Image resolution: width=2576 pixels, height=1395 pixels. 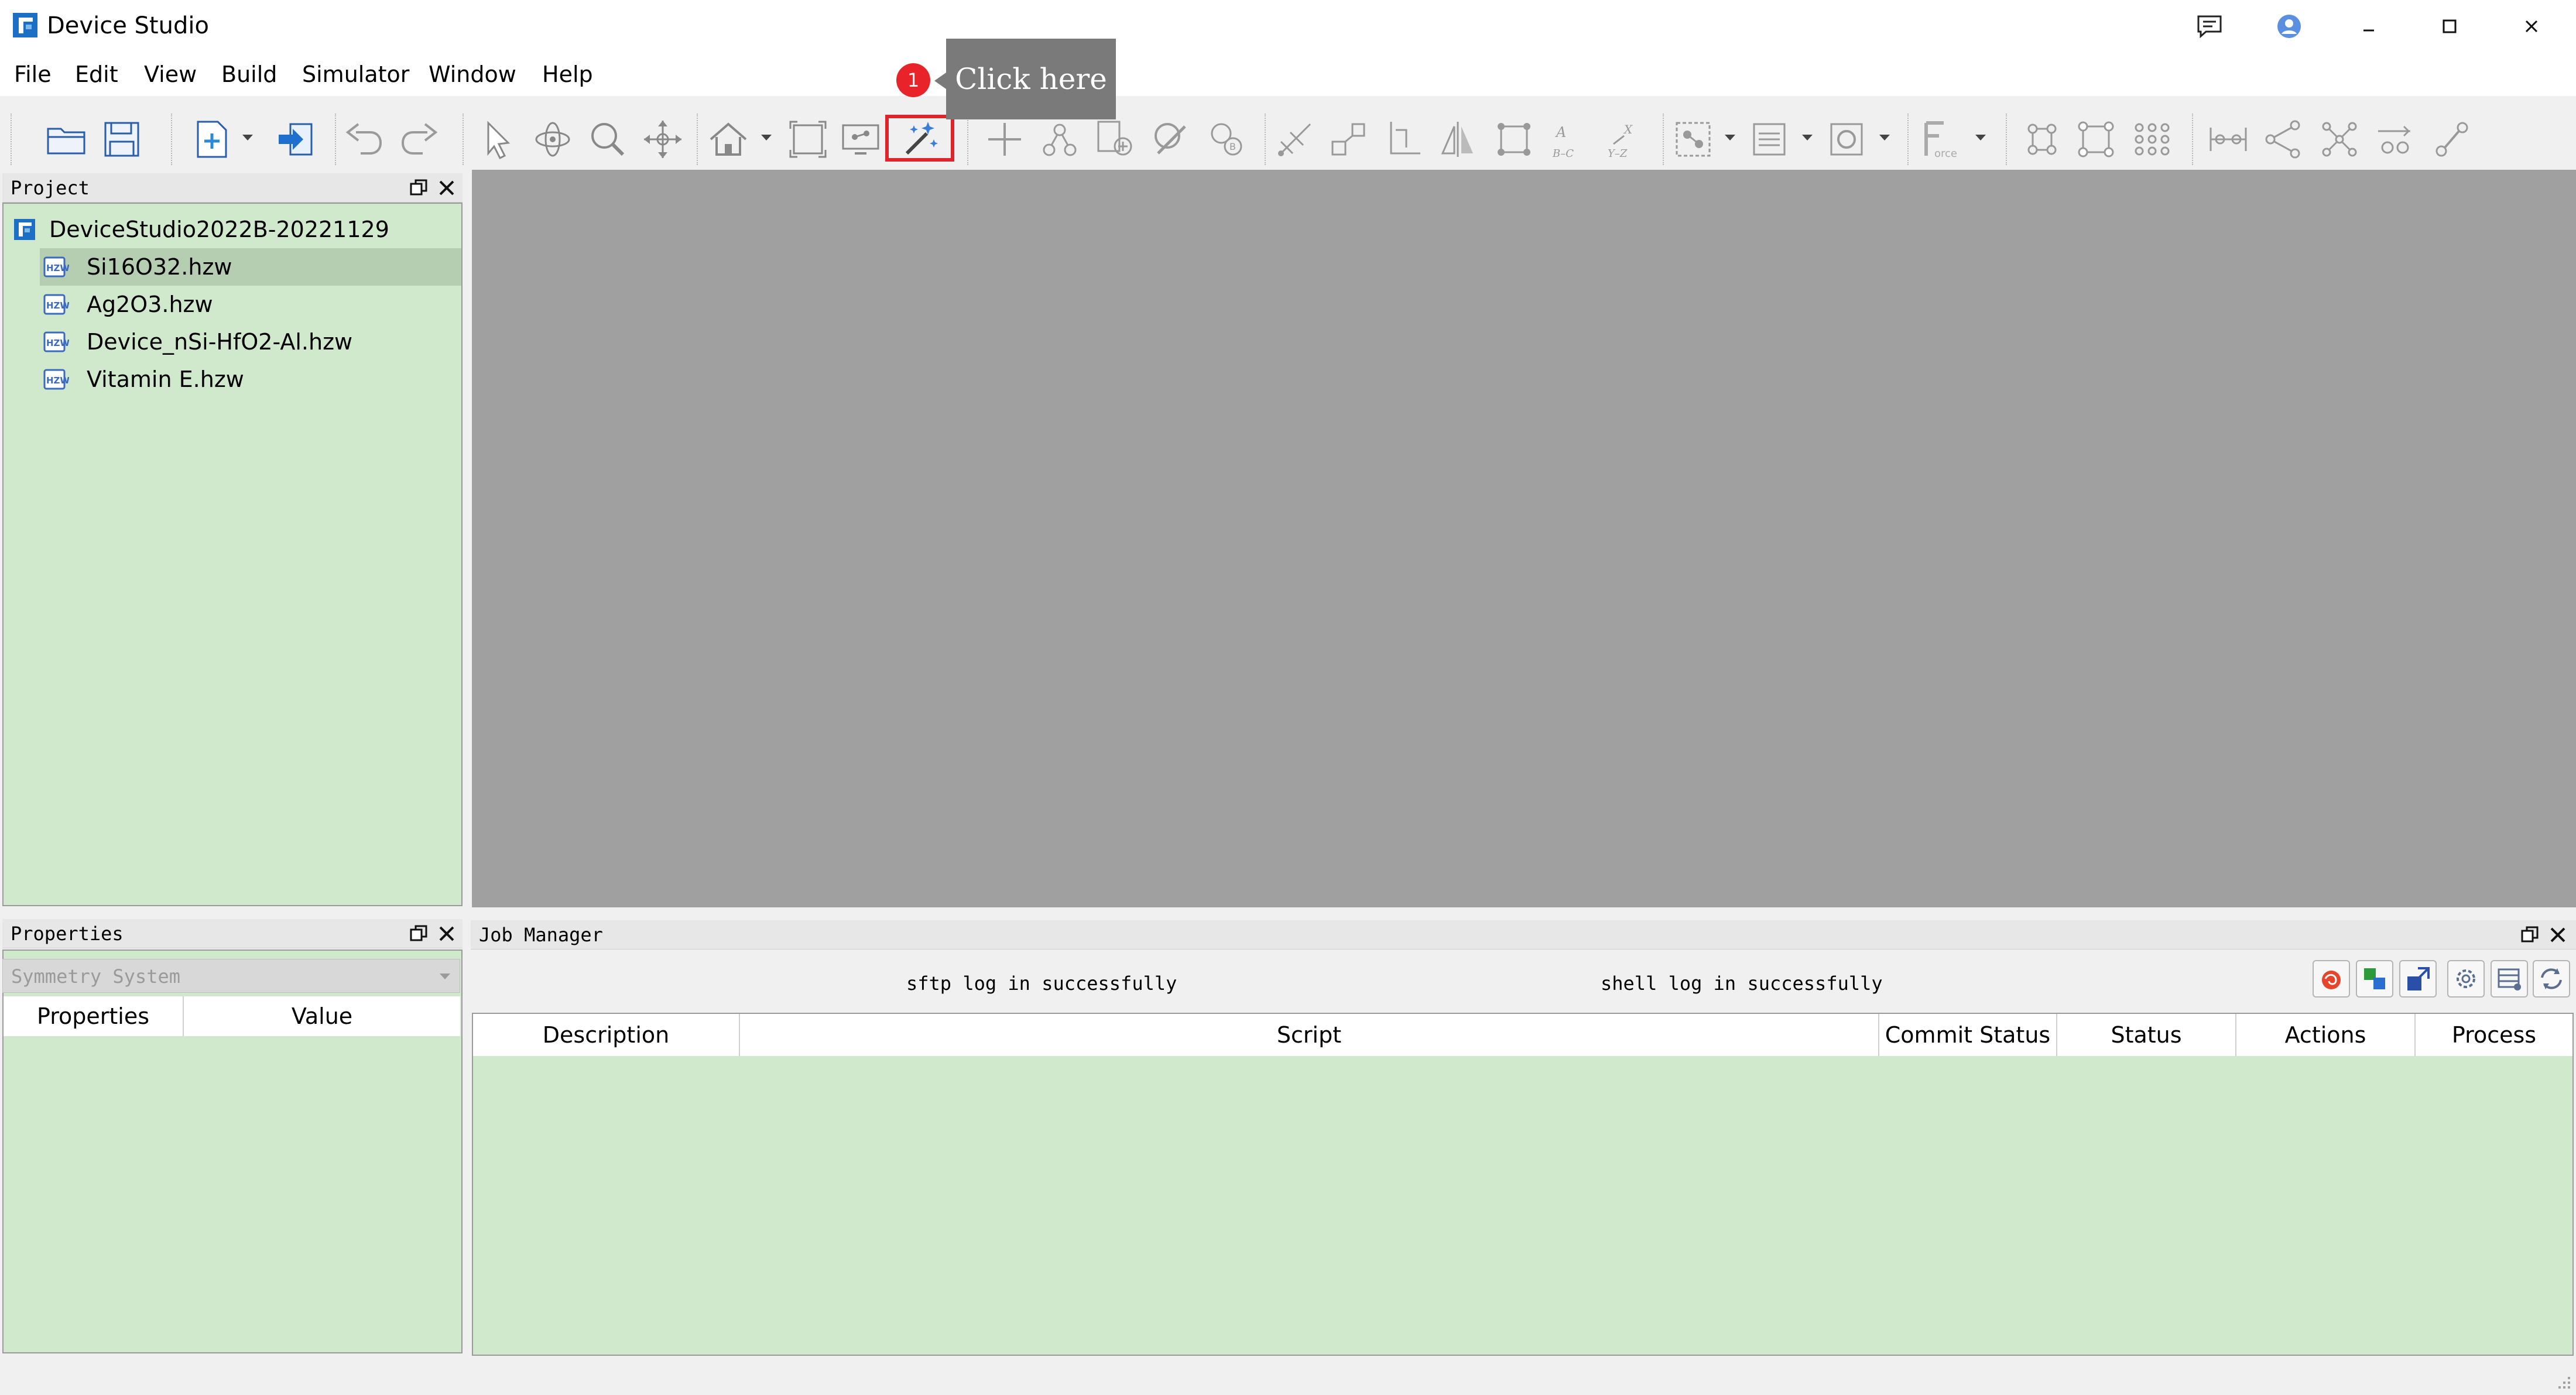 I want to click on zoom-icon, so click(x=608, y=139).